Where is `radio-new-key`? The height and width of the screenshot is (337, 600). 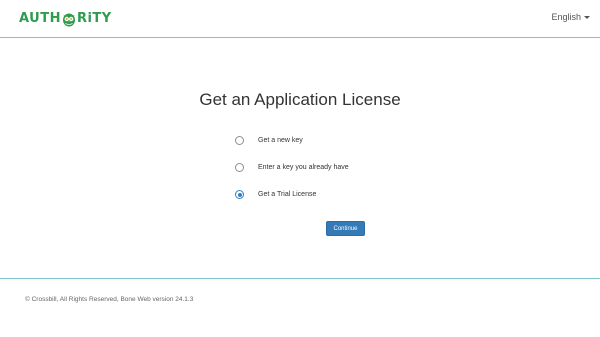
radio-new-key is located at coordinates (239, 140).